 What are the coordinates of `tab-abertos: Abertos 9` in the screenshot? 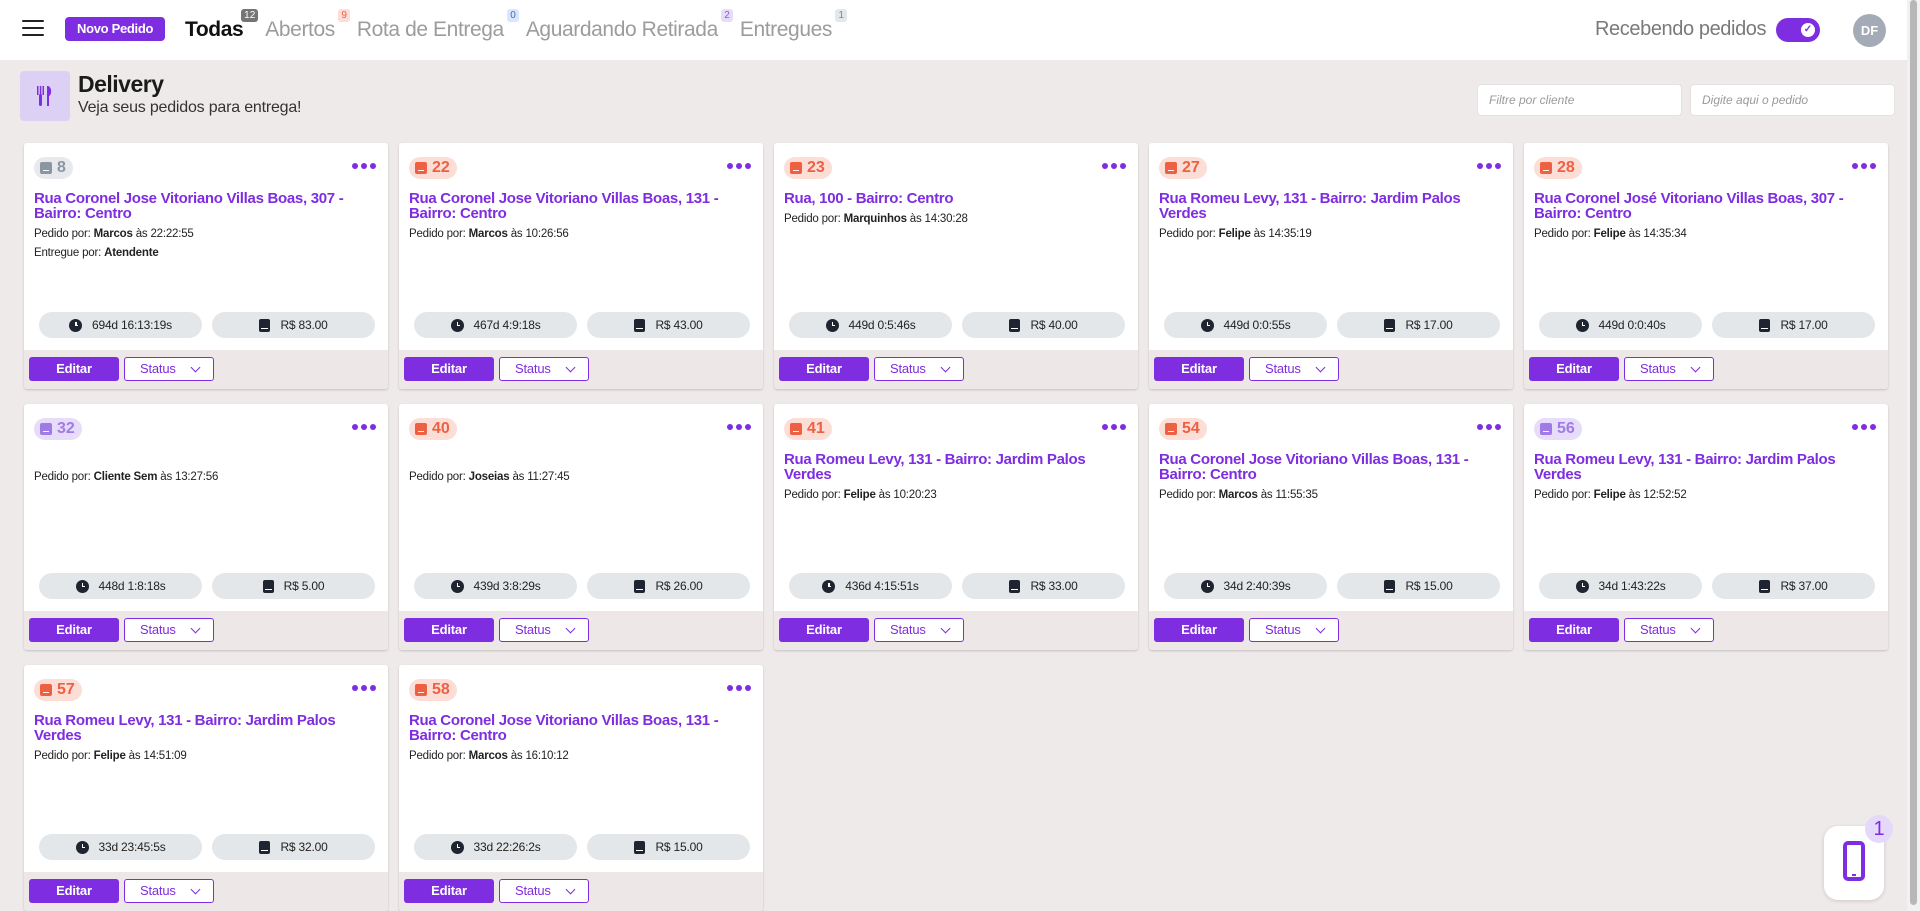 It's located at (307, 25).